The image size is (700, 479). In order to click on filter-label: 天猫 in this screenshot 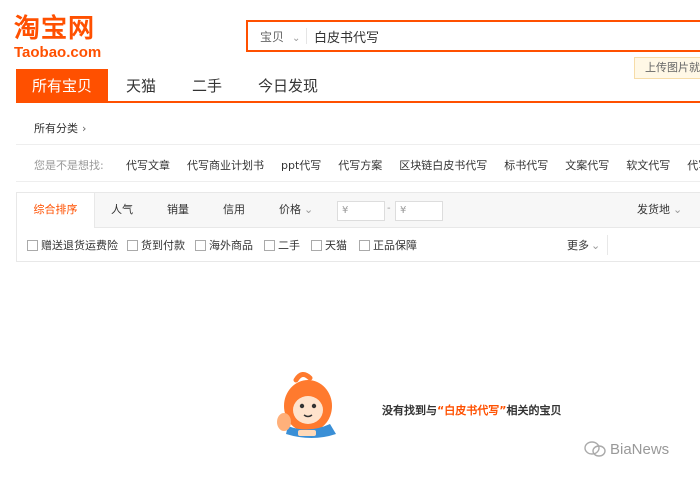, I will do `click(336, 245)`.